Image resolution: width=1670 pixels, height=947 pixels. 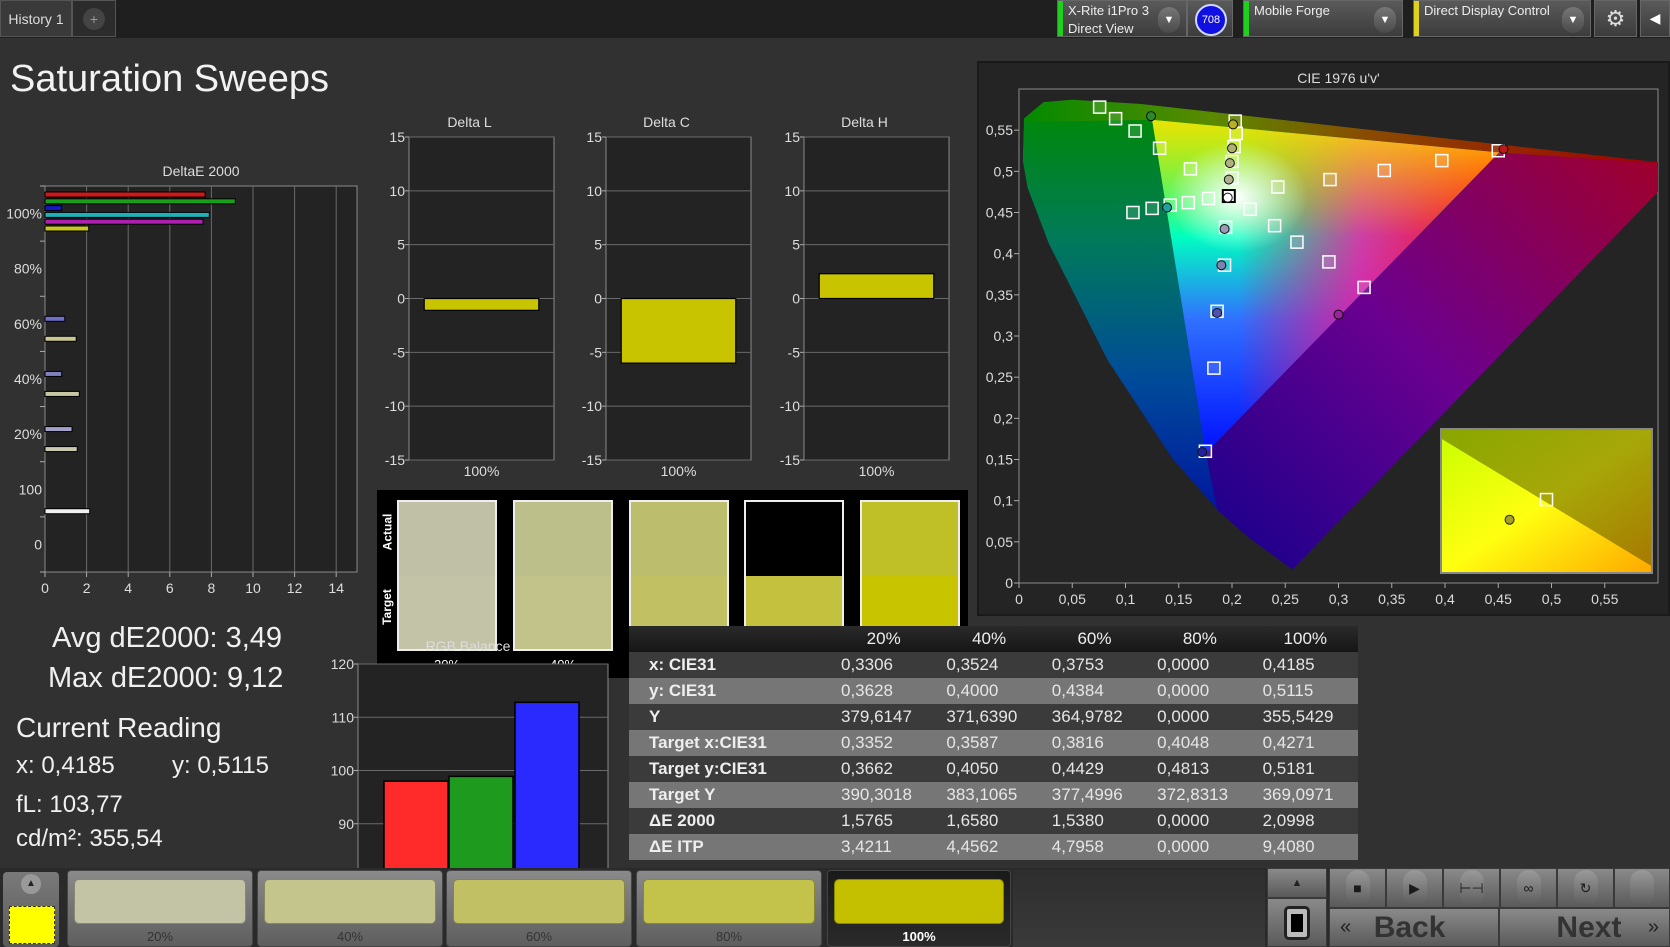 I want to click on deltae-plot-area, so click(x=201, y=379).